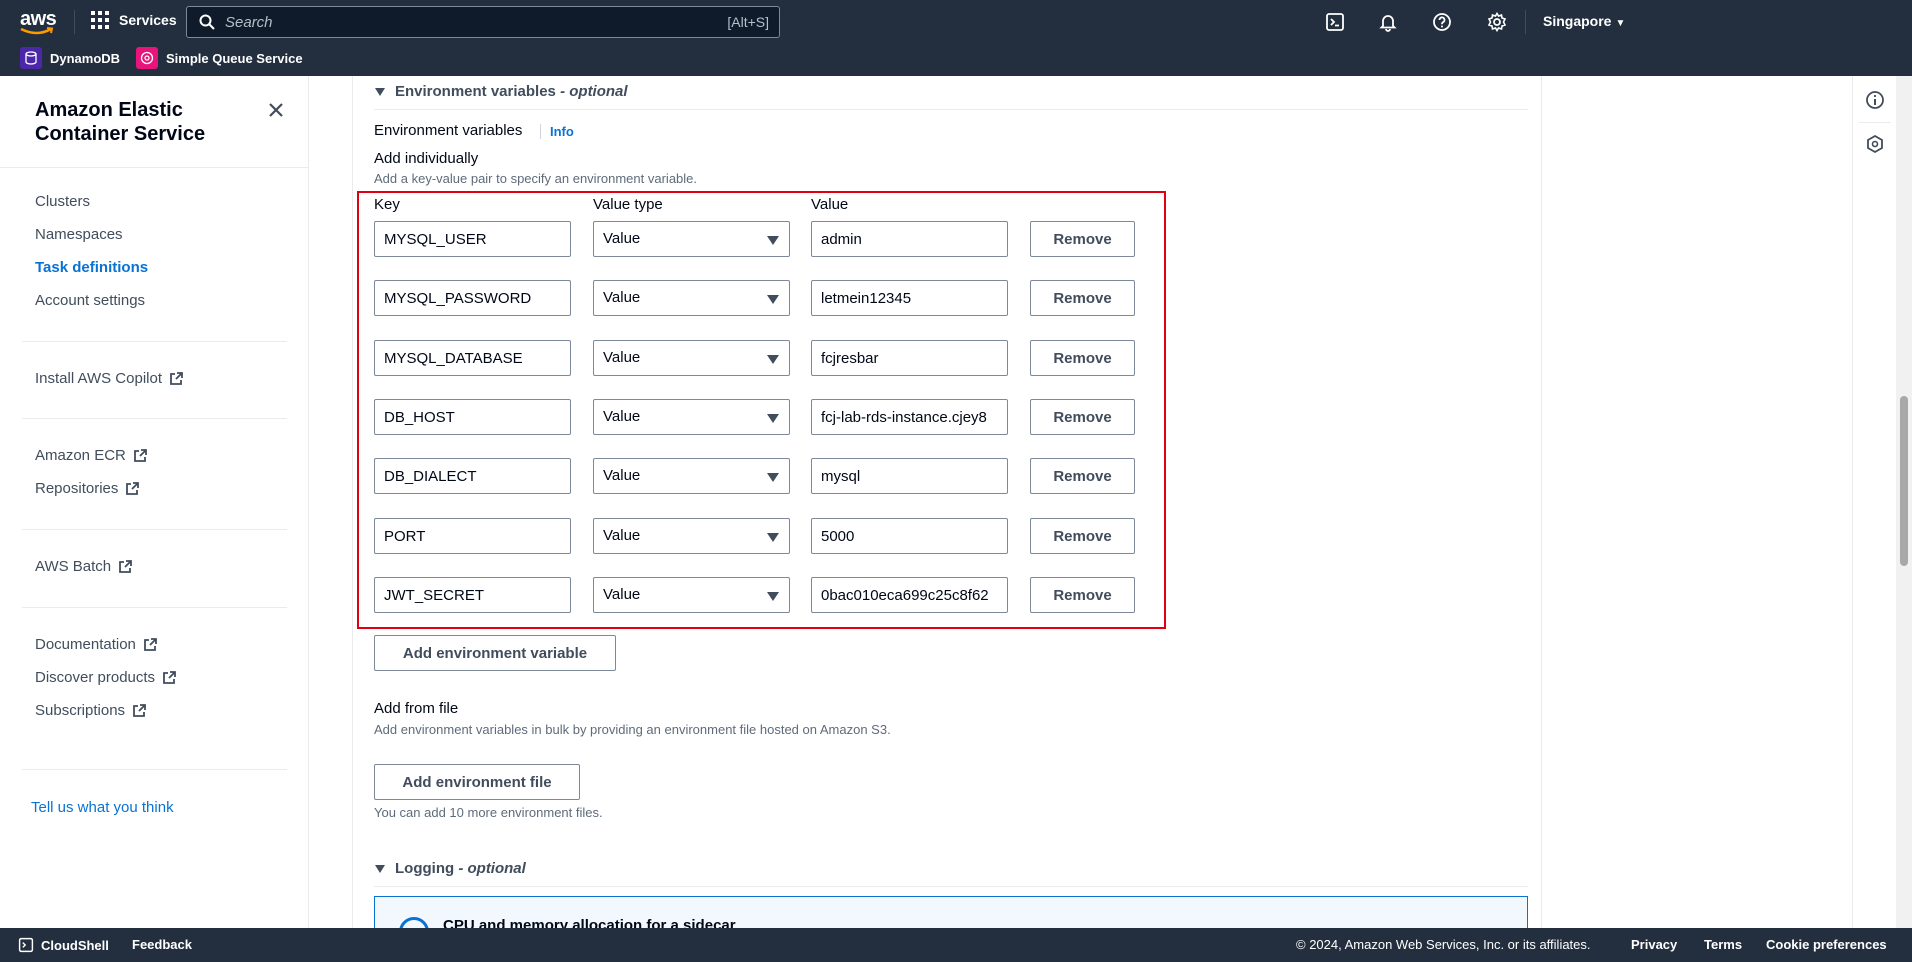  What do you see at coordinates (956, 22) in the screenshot?
I see `top-nav-primary: aws Services [Alt+S] Singapore▼` at bounding box center [956, 22].